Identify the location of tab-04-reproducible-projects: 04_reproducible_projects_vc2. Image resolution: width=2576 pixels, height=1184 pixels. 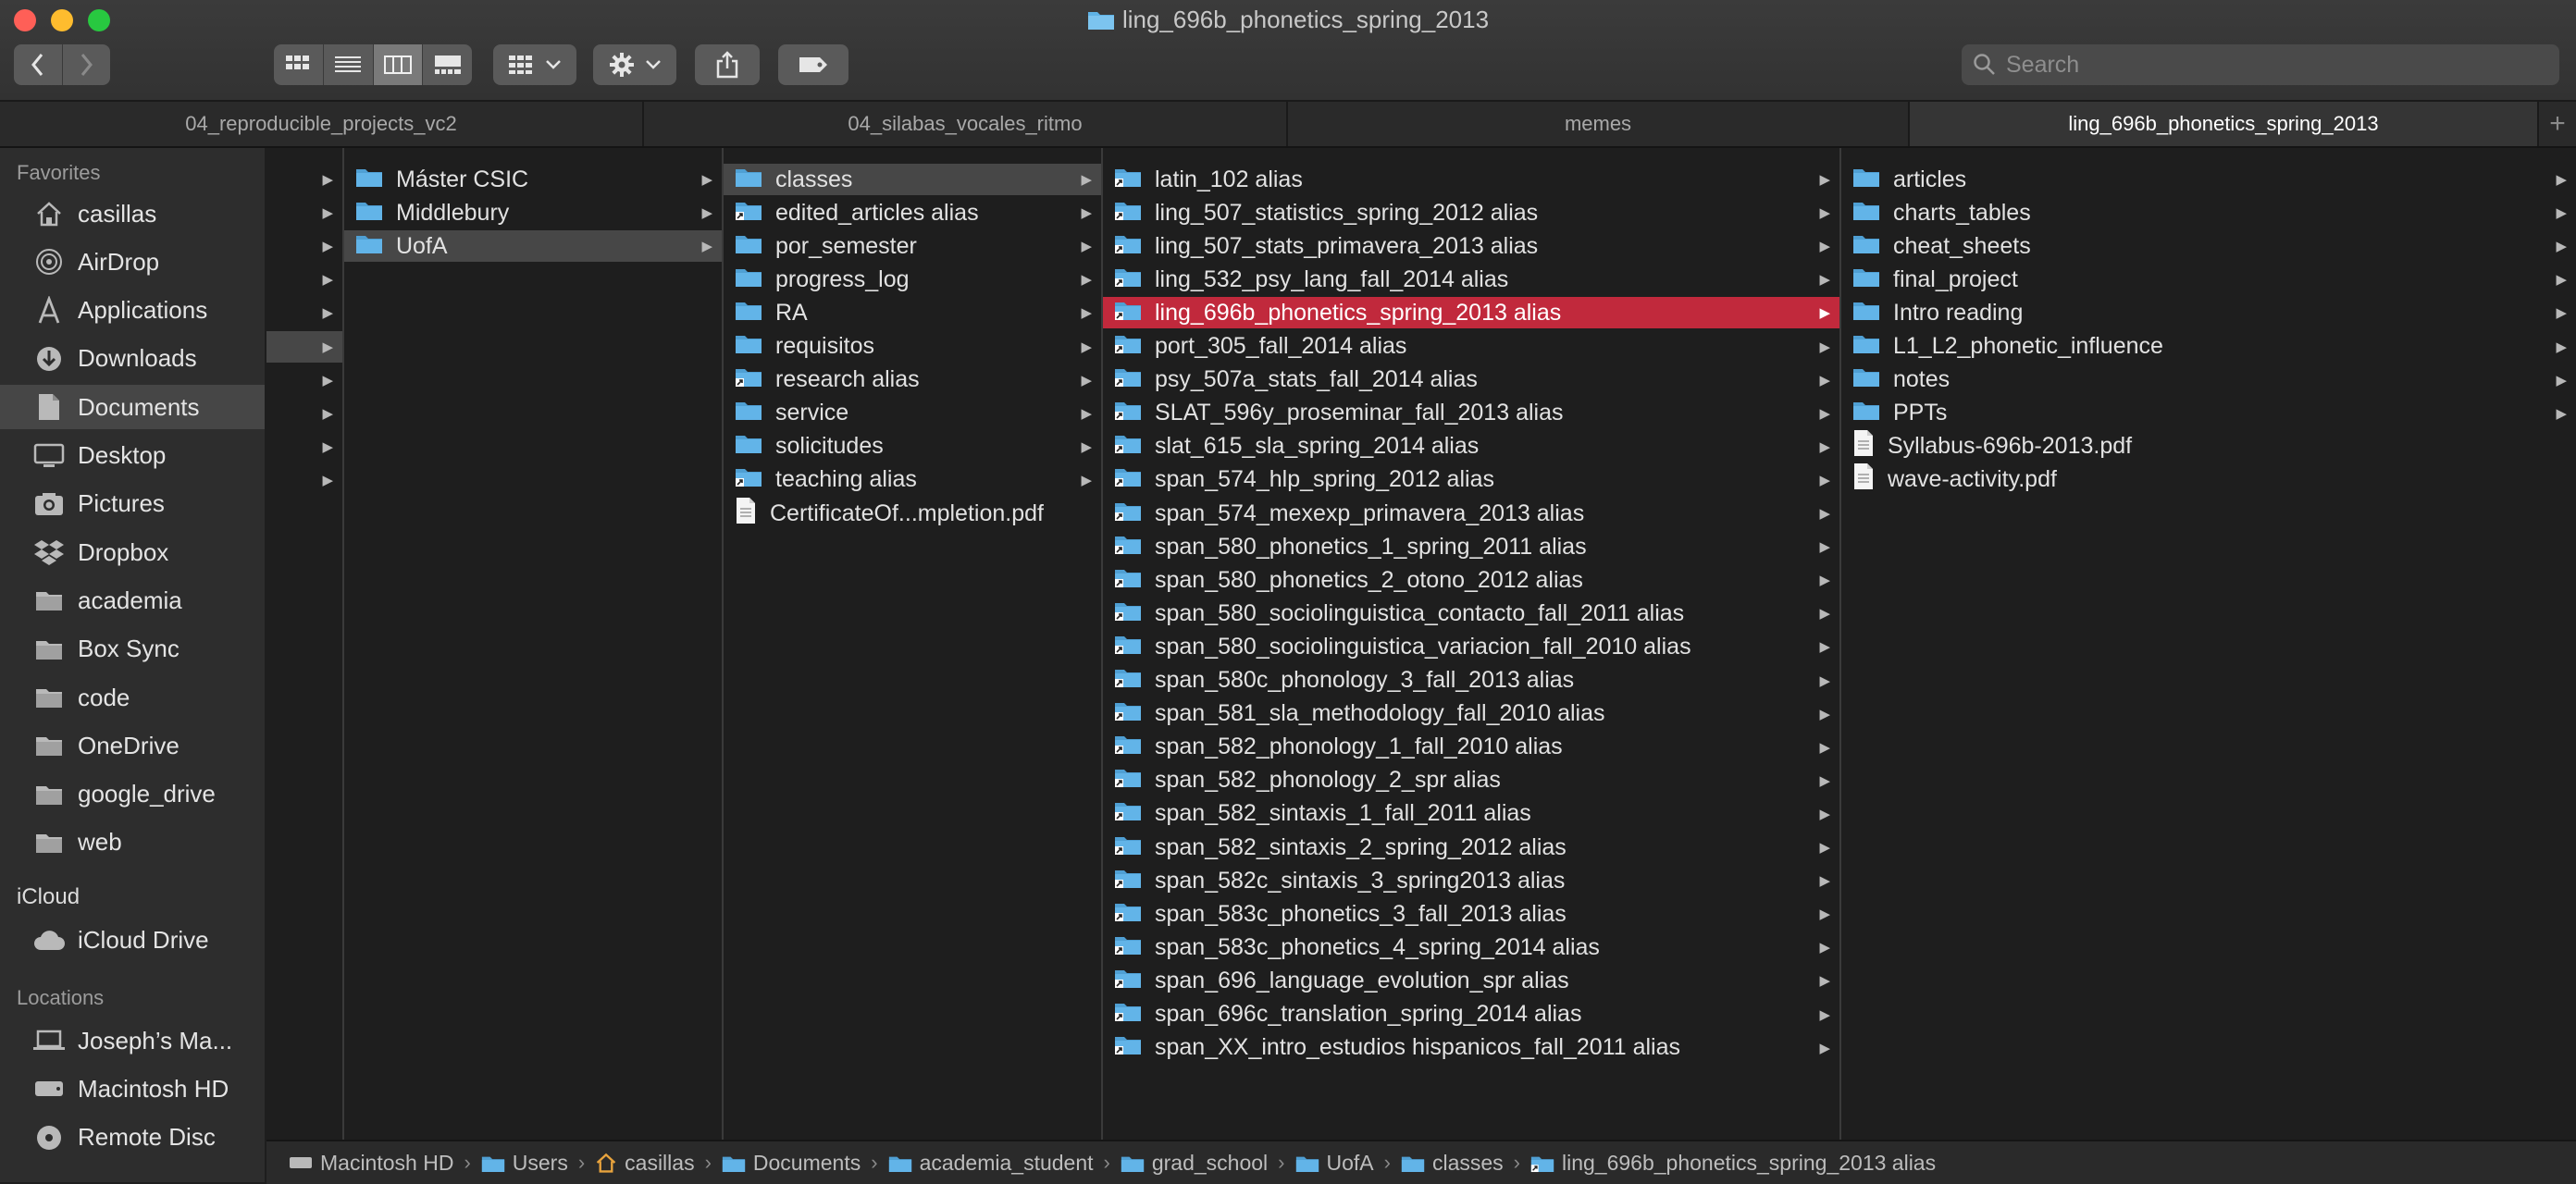
(322, 124).